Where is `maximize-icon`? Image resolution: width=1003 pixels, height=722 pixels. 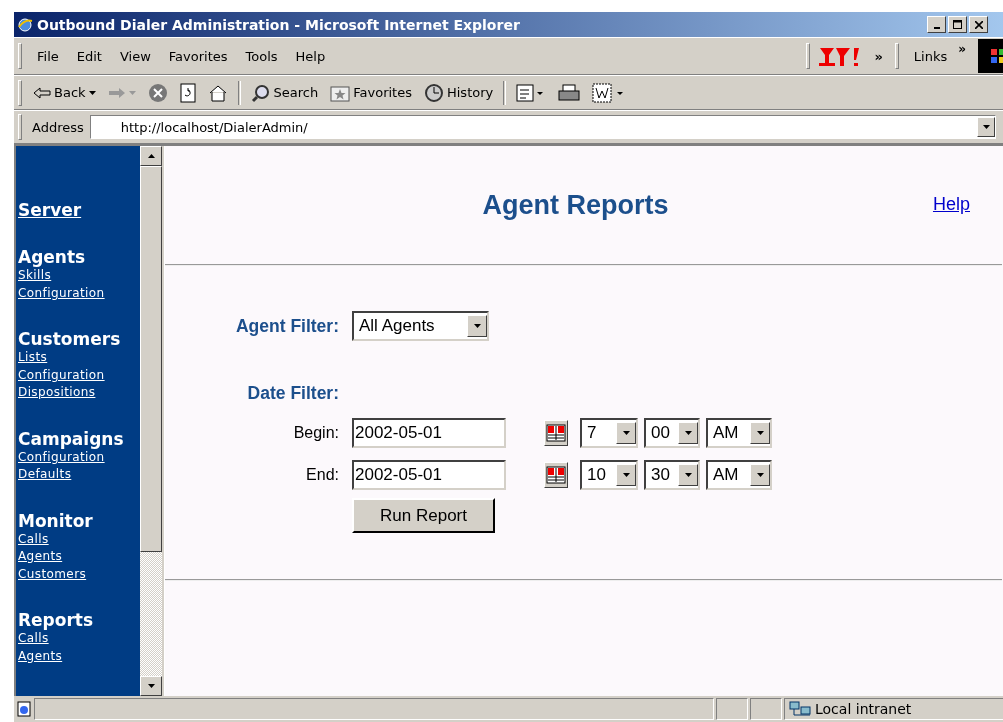
maximize-icon is located at coordinates (957, 24).